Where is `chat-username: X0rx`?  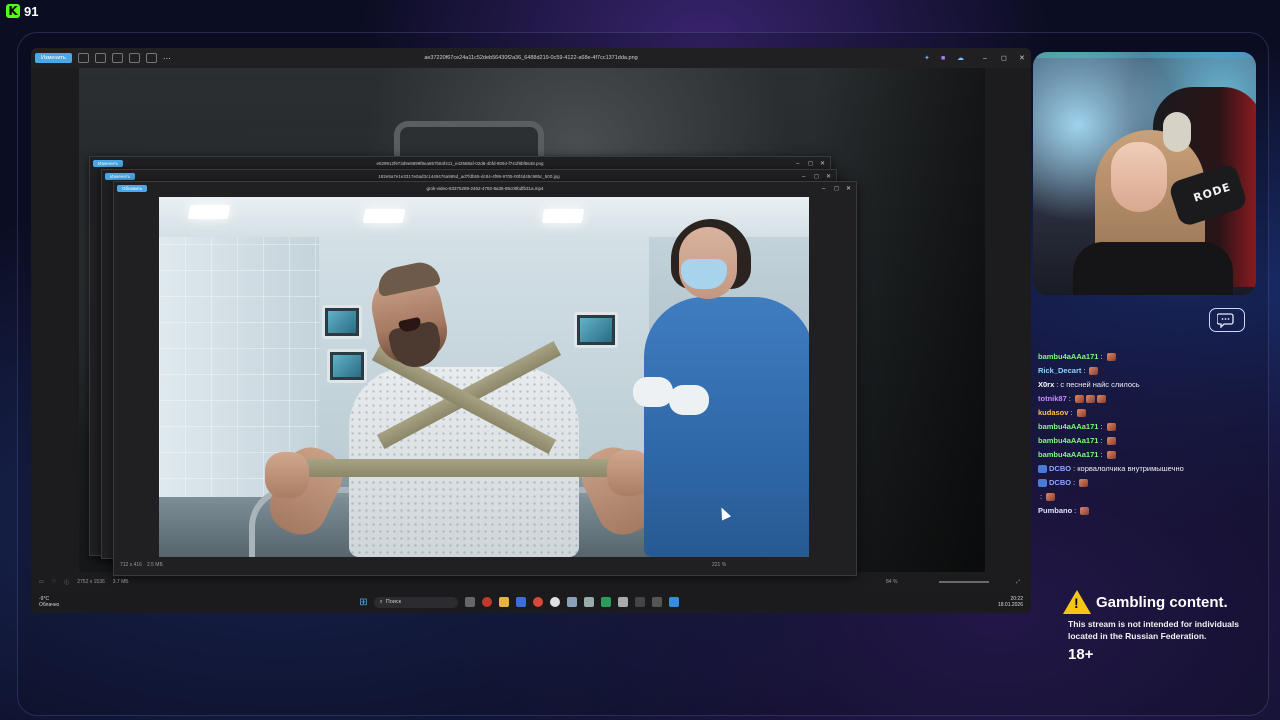
chat-username: X0rx is located at coordinates (1046, 385).